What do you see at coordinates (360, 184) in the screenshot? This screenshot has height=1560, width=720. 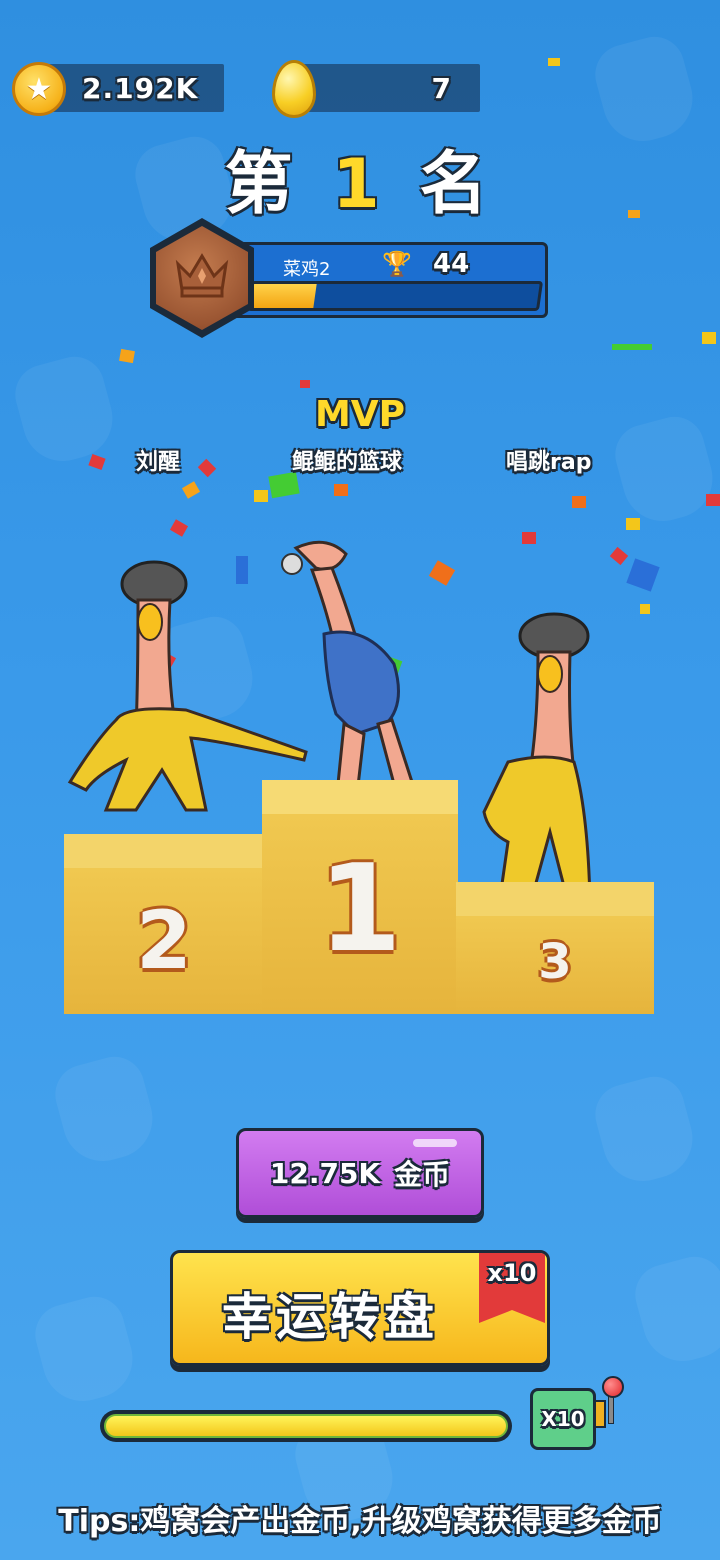 I see `rank-title-number: 1` at bounding box center [360, 184].